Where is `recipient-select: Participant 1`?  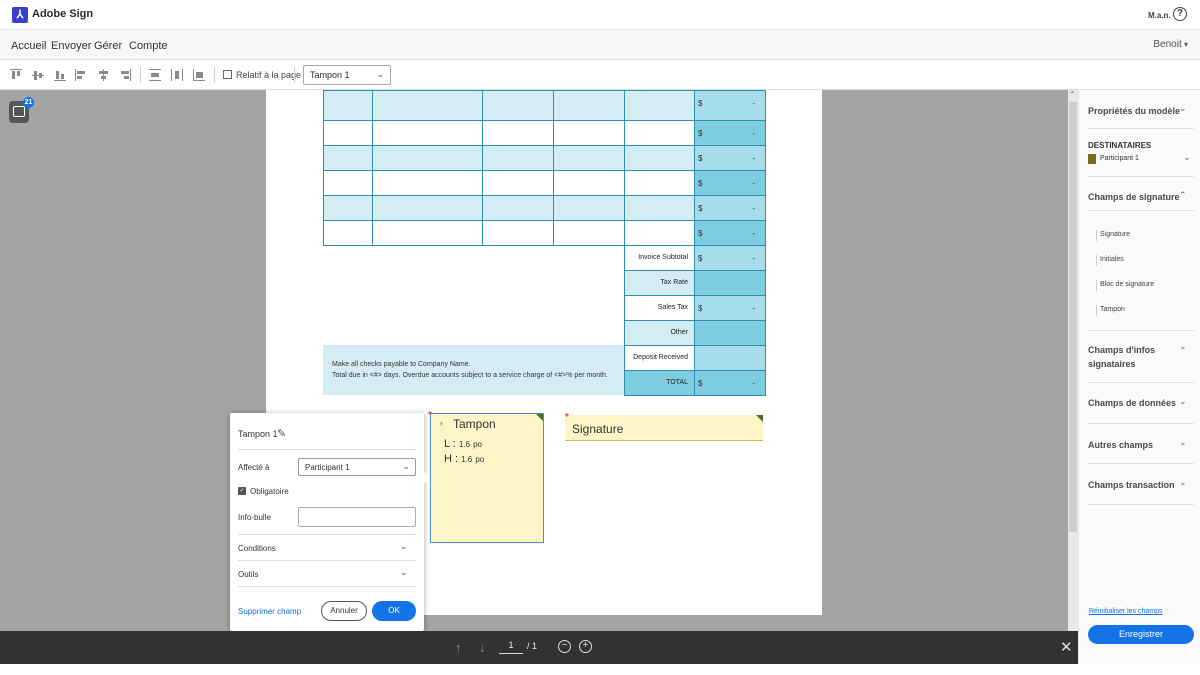 recipient-select: Participant 1 is located at coordinates (1119, 158).